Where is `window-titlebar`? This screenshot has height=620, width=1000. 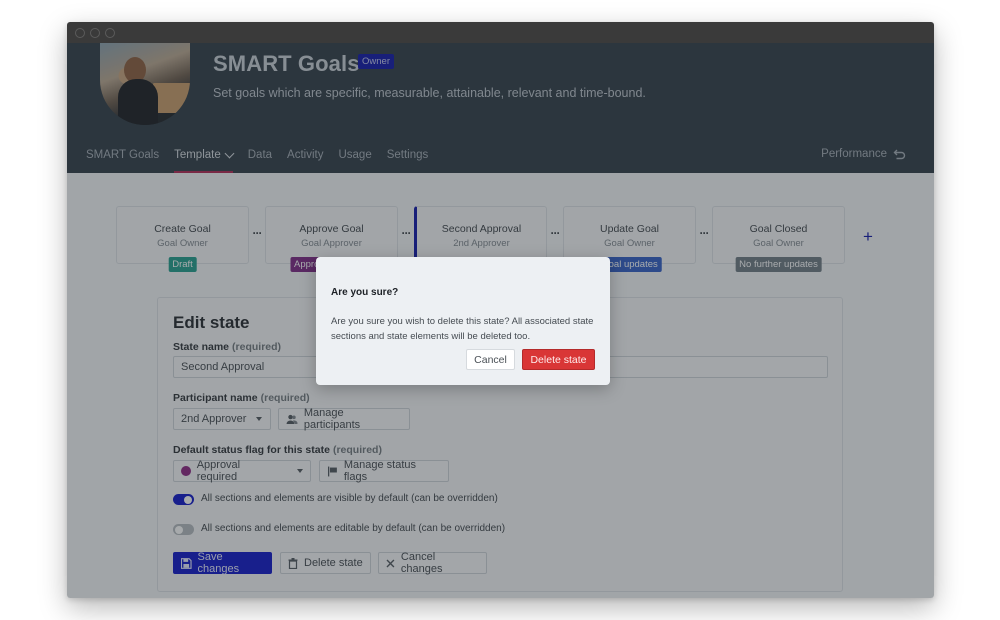 window-titlebar is located at coordinates (500, 32).